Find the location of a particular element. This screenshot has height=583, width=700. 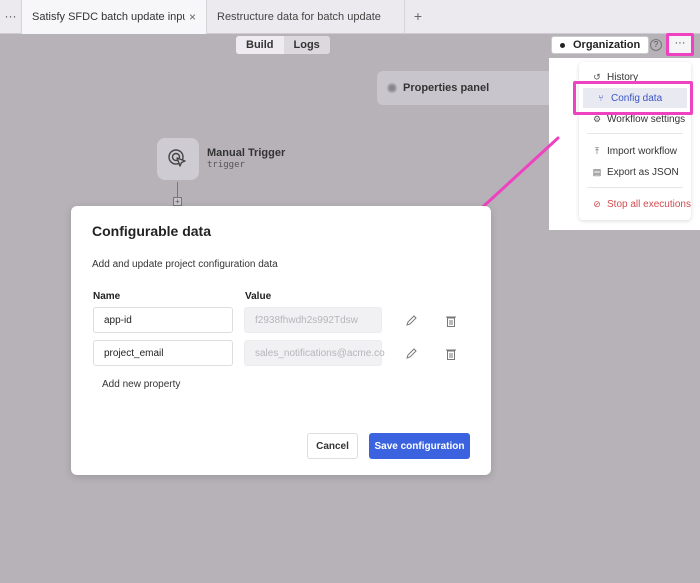

tab-restructure-data: Restructure data for batch update is located at coordinates (306, 17).